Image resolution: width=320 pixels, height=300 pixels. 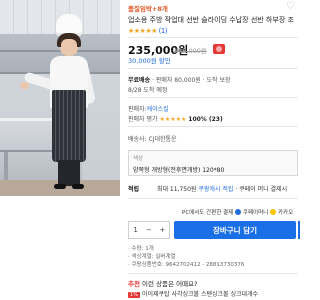 What do you see at coordinates (255, 213) in the screenshot?
I see `coupay-label: 쿠페이머니` at bounding box center [255, 213].